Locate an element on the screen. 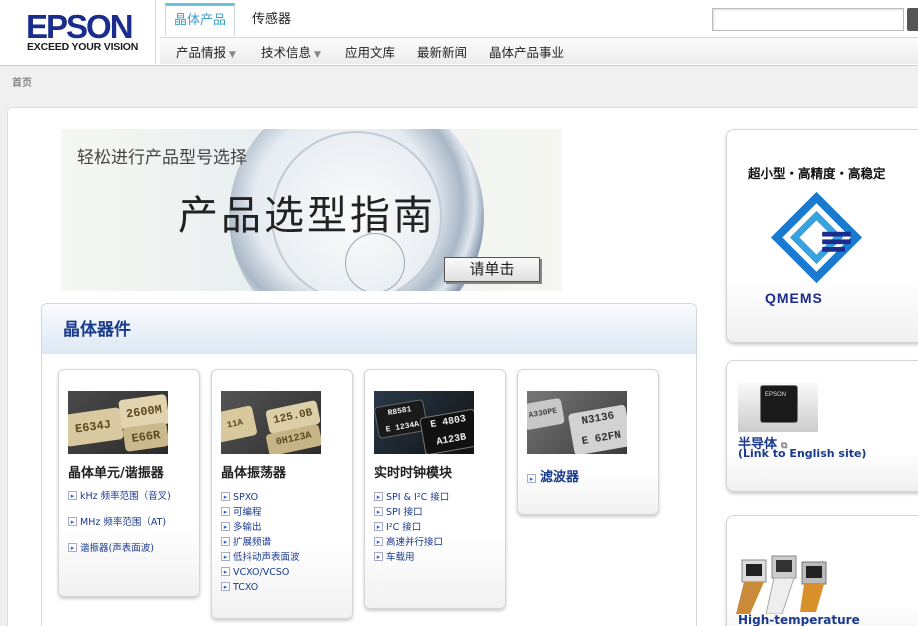 The height and width of the screenshot is (626, 918). list-item: ▸ MHz 频率范围（AT) is located at coordinates (133, 522).